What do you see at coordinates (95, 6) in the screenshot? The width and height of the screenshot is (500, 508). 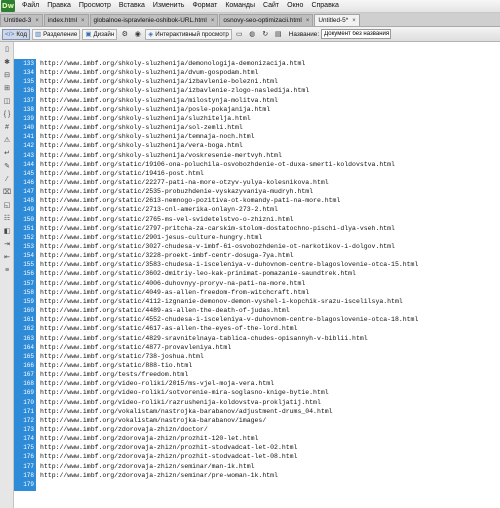 I see `menu-view: Просмотр` at bounding box center [95, 6].